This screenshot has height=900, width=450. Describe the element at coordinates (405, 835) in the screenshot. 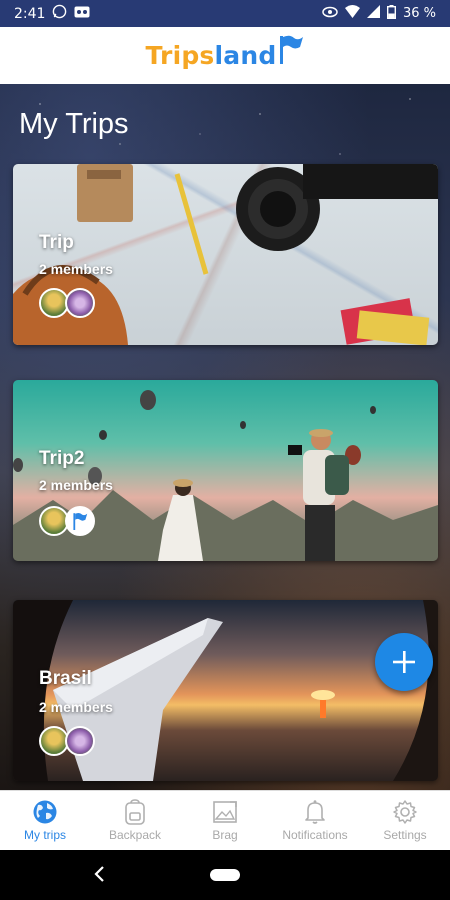

I see `nav-label: Settings` at that location.